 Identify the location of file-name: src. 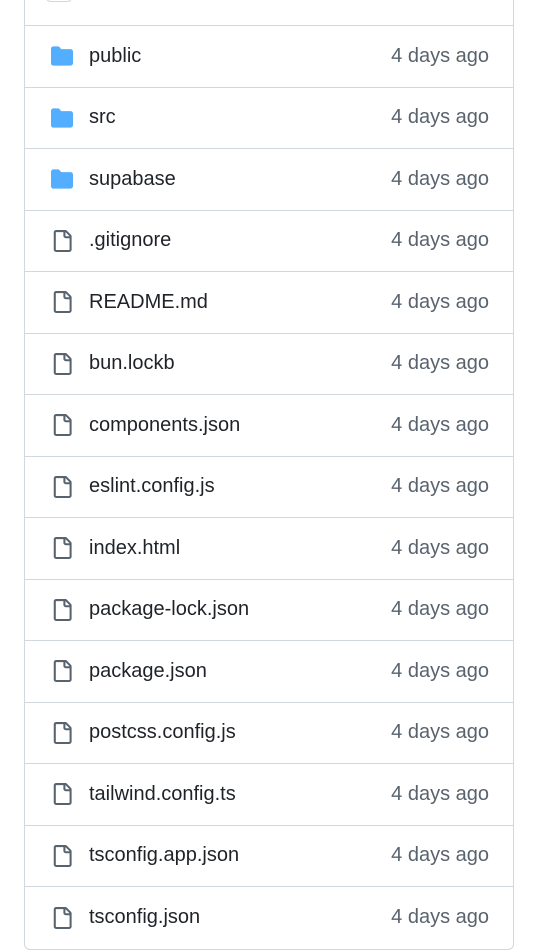
(240, 117).